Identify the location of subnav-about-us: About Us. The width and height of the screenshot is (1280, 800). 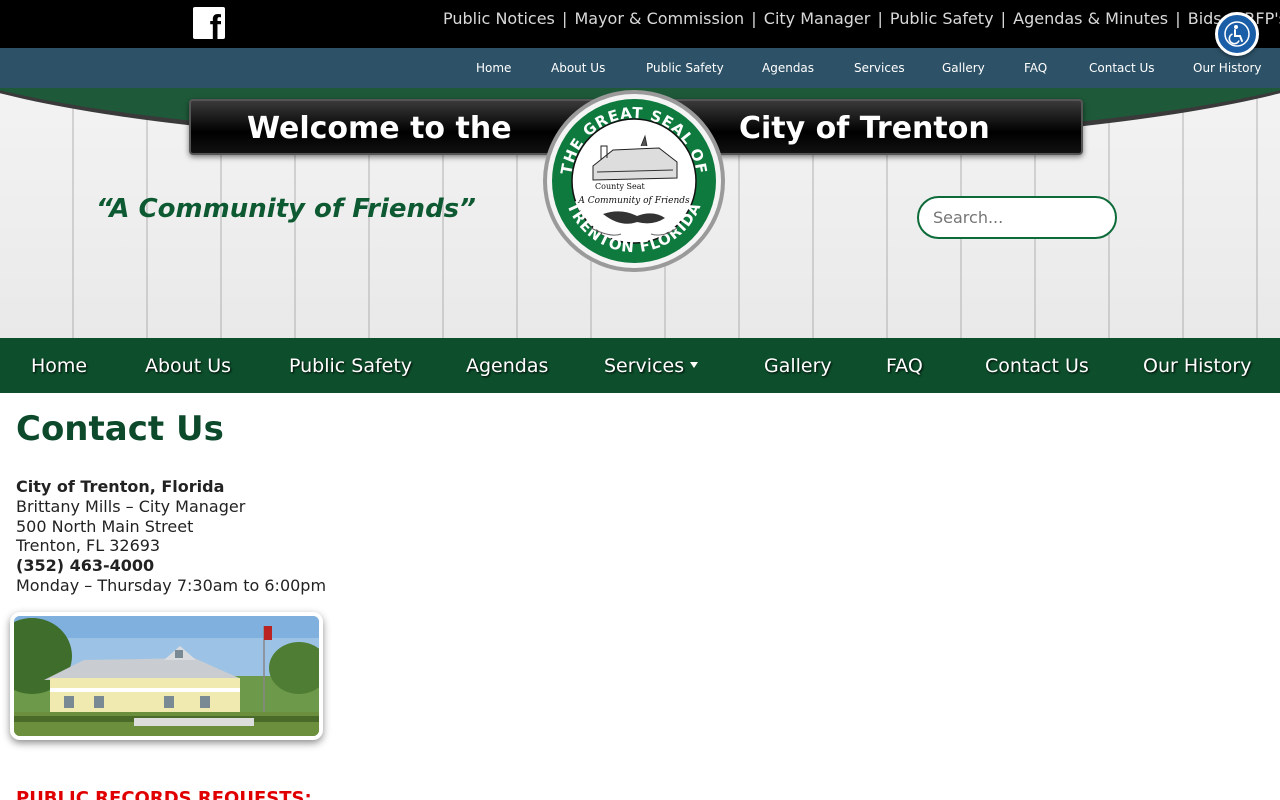
(578, 68).